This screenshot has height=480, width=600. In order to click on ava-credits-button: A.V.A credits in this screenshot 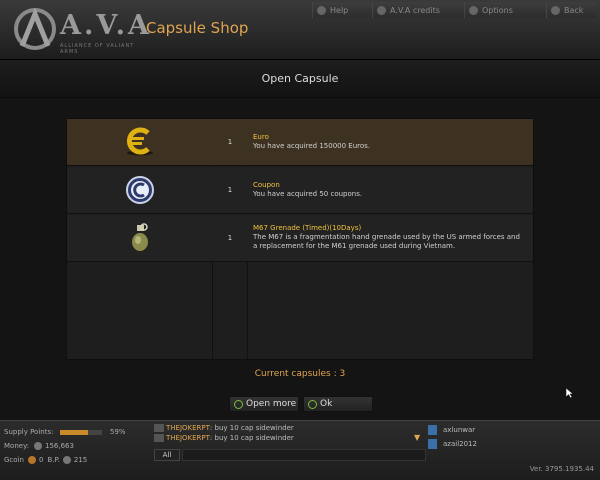, I will do `click(418, 10)`.